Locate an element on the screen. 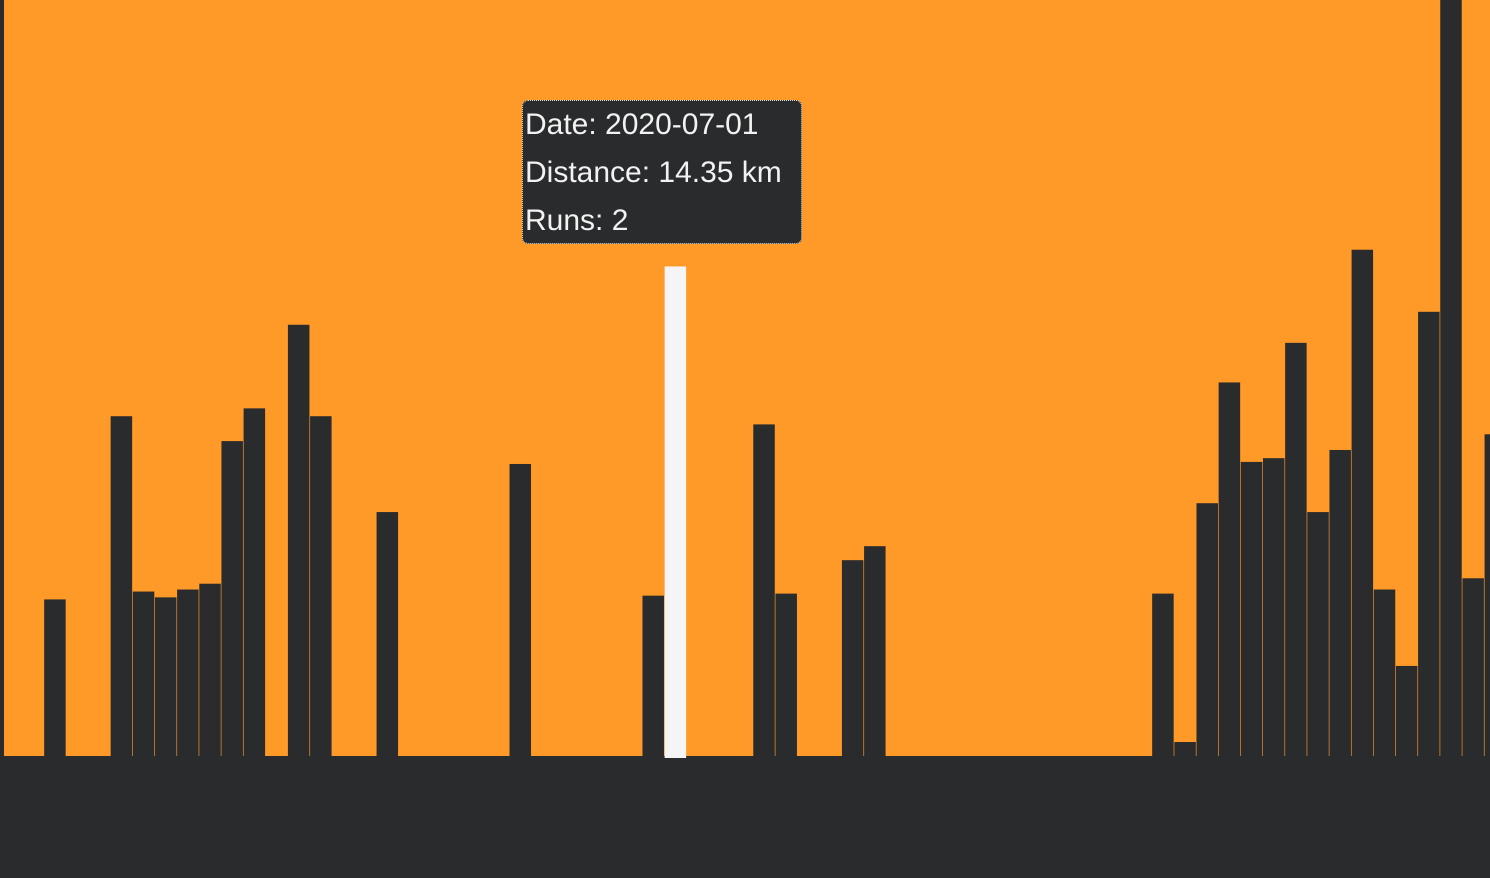 The width and height of the screenshot is (1490, 878). tooltip-date: Date: 2020-07-01 is located at coordinates (642, 124).